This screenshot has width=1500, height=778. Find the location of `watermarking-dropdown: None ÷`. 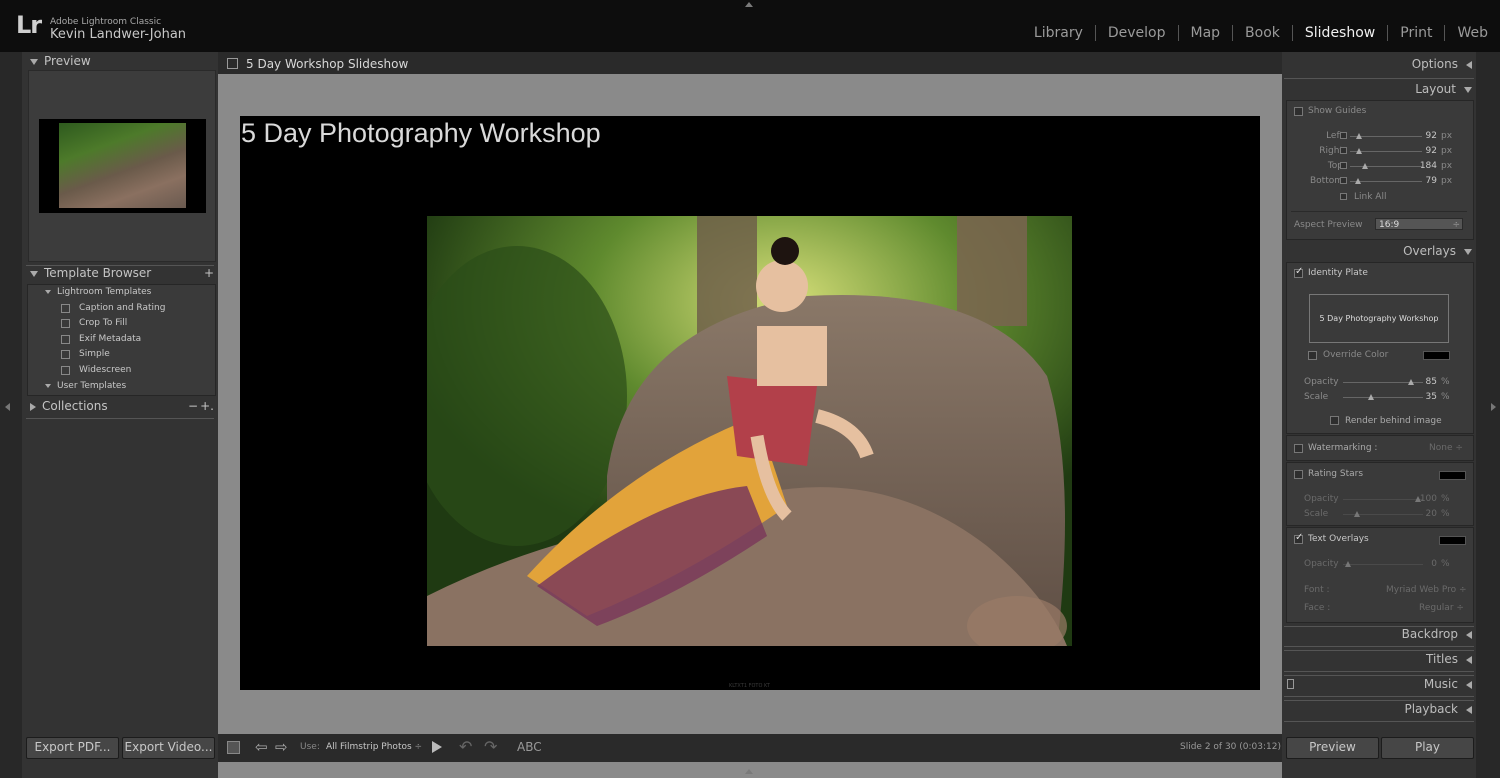

watermarking-dropdown: None ÷ is located at coordinates (1446, 448).